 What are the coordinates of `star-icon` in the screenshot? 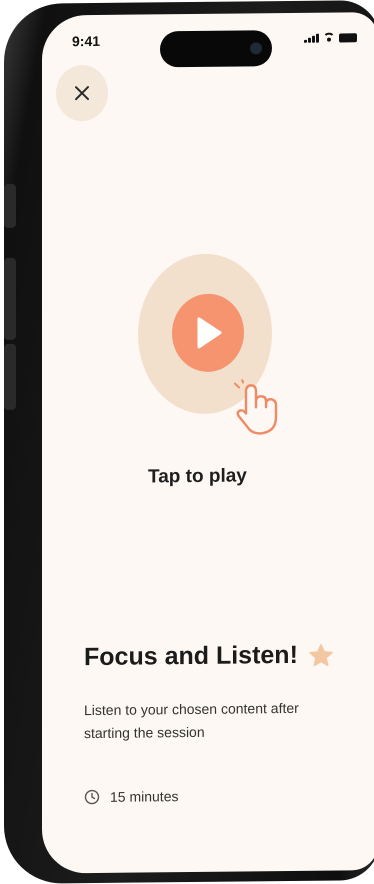 It's located at (321, 654).